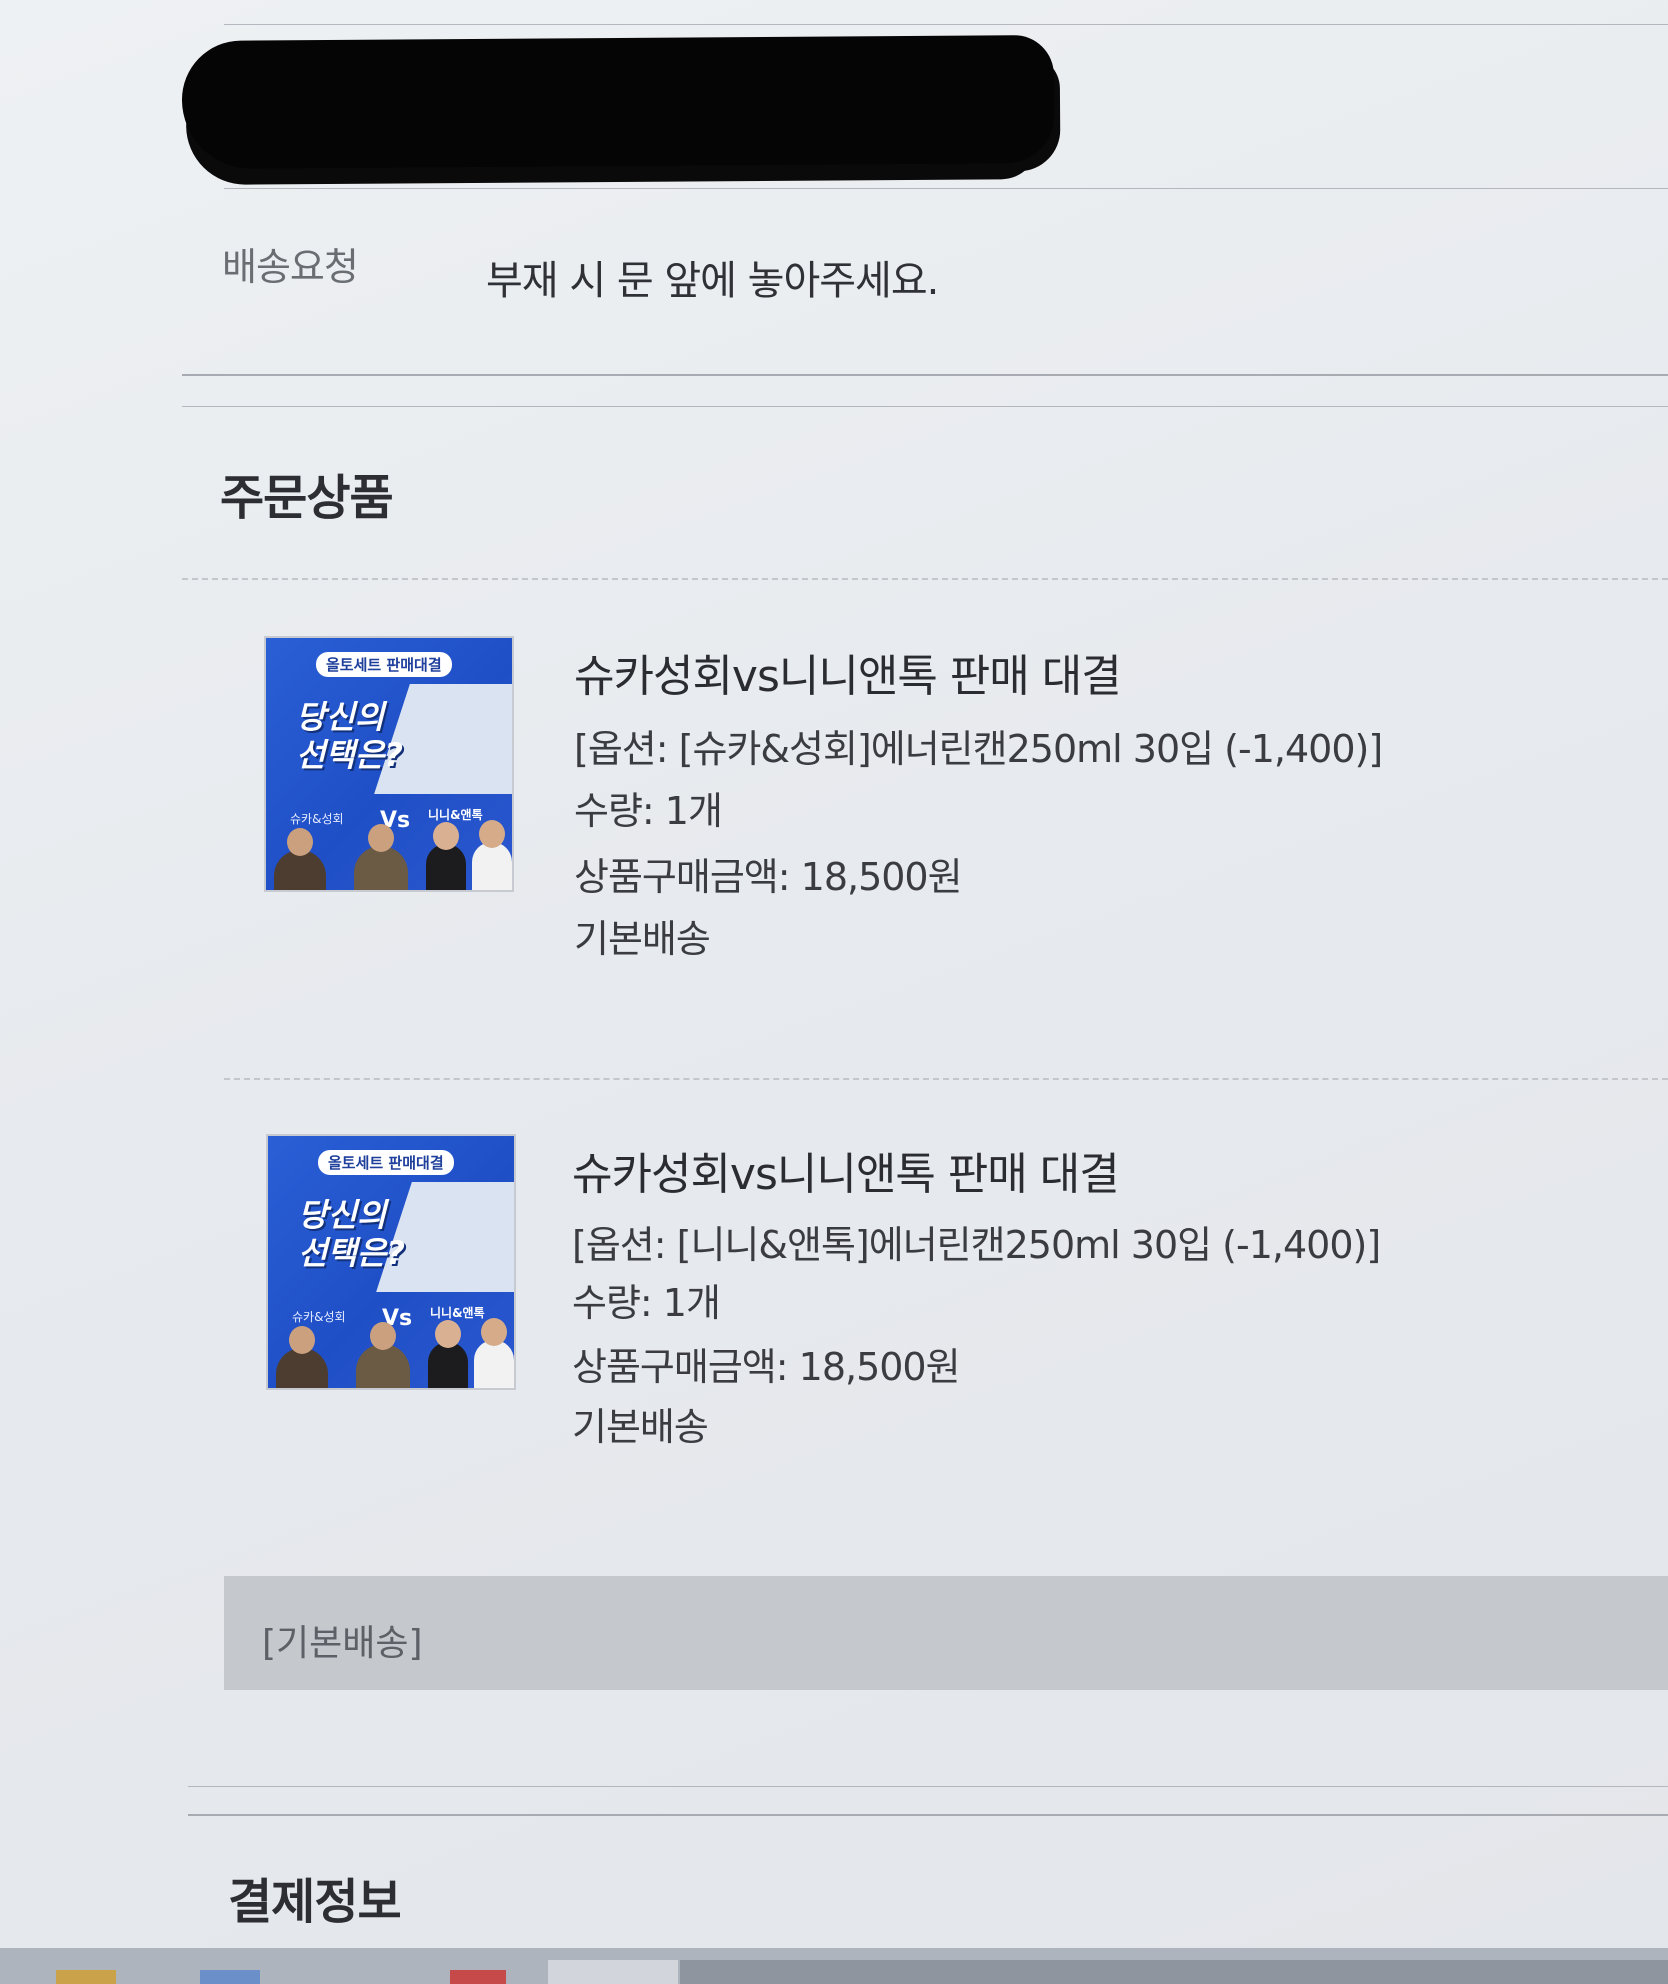 The image size is (1668, 1984). Describe the element at coordinates (315, 1902) in the screenshot. I see `payment-info-title: 결제정보` at that location.